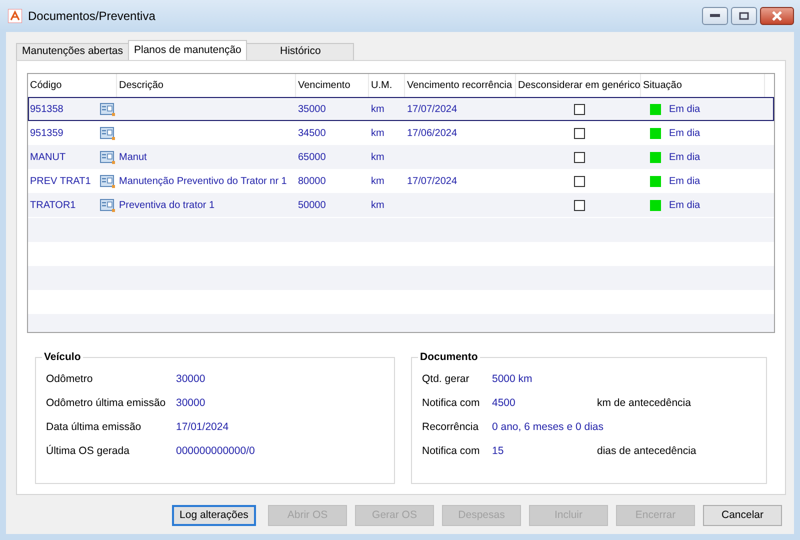 The height and width of the screenshot is (540, 800). What do you see at coordinates (401, 109) in the screenshot?
I see `table-row: 951358 35000 km 17/07/2024 Em dia` at bounding box center [401, 109].